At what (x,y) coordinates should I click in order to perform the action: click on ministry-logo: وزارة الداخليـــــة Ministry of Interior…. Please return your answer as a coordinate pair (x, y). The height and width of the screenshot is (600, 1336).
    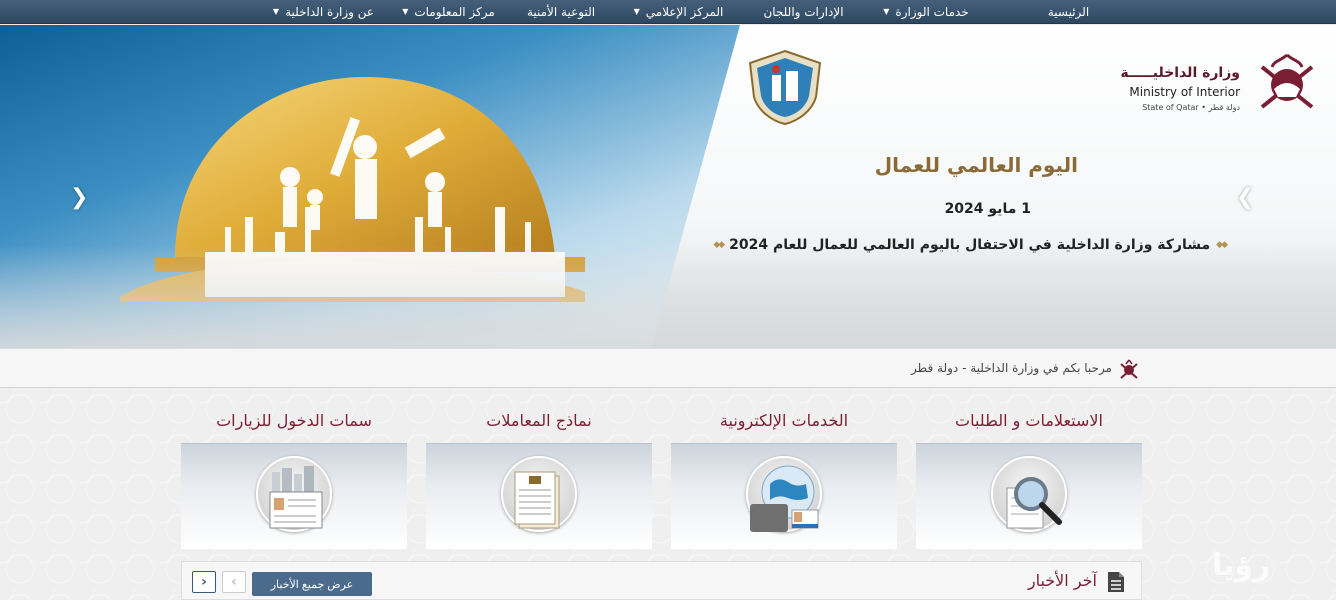
    Looking at the image, I should click on (1221, 92).